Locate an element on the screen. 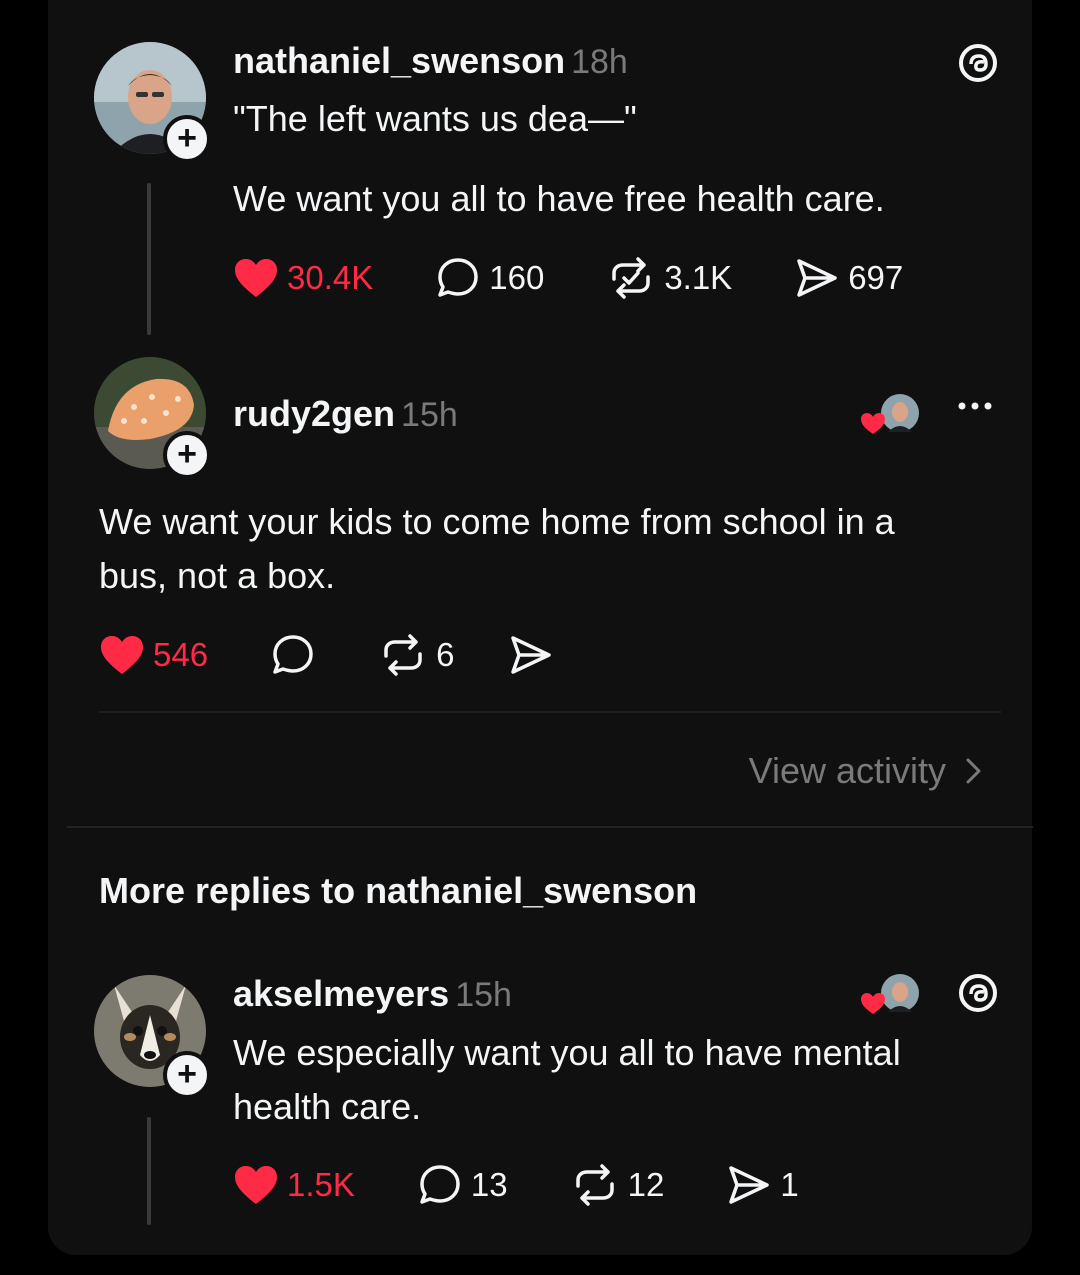 This screenshot has width=1080, height=1275. repost-count: 3.1K is located at coordinates (698, 277).